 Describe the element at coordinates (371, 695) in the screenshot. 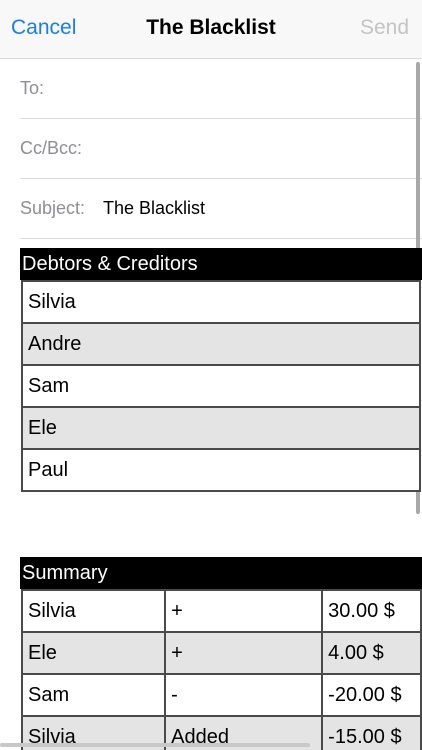

I see `summary-amount: -20.00 $` at that location.